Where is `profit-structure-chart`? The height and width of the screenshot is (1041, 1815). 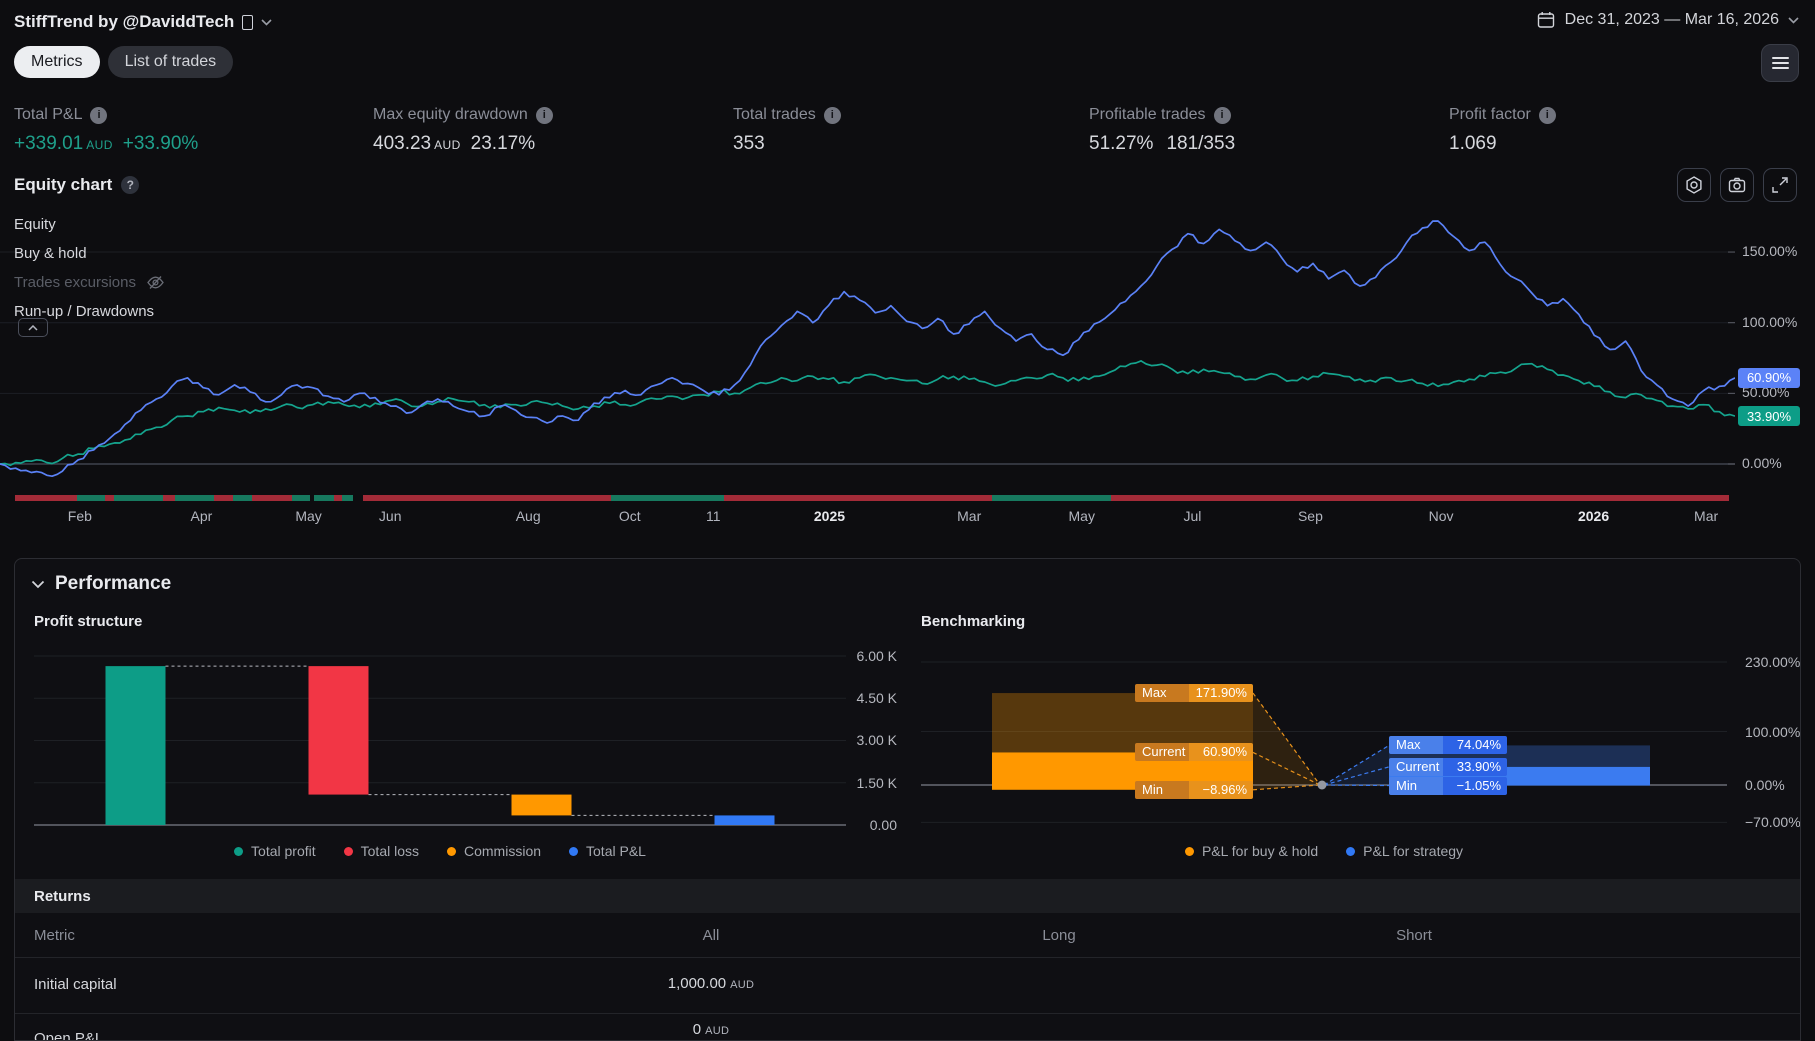
profit-structure-chart is located at coordinates (440, 739).